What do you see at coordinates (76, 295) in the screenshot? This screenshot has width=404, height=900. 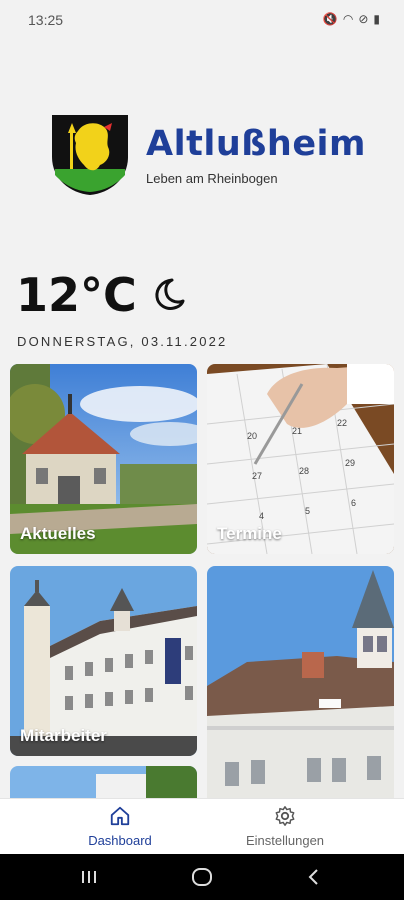 I see `temperature: 12°C` at bounding box center [76, 295].